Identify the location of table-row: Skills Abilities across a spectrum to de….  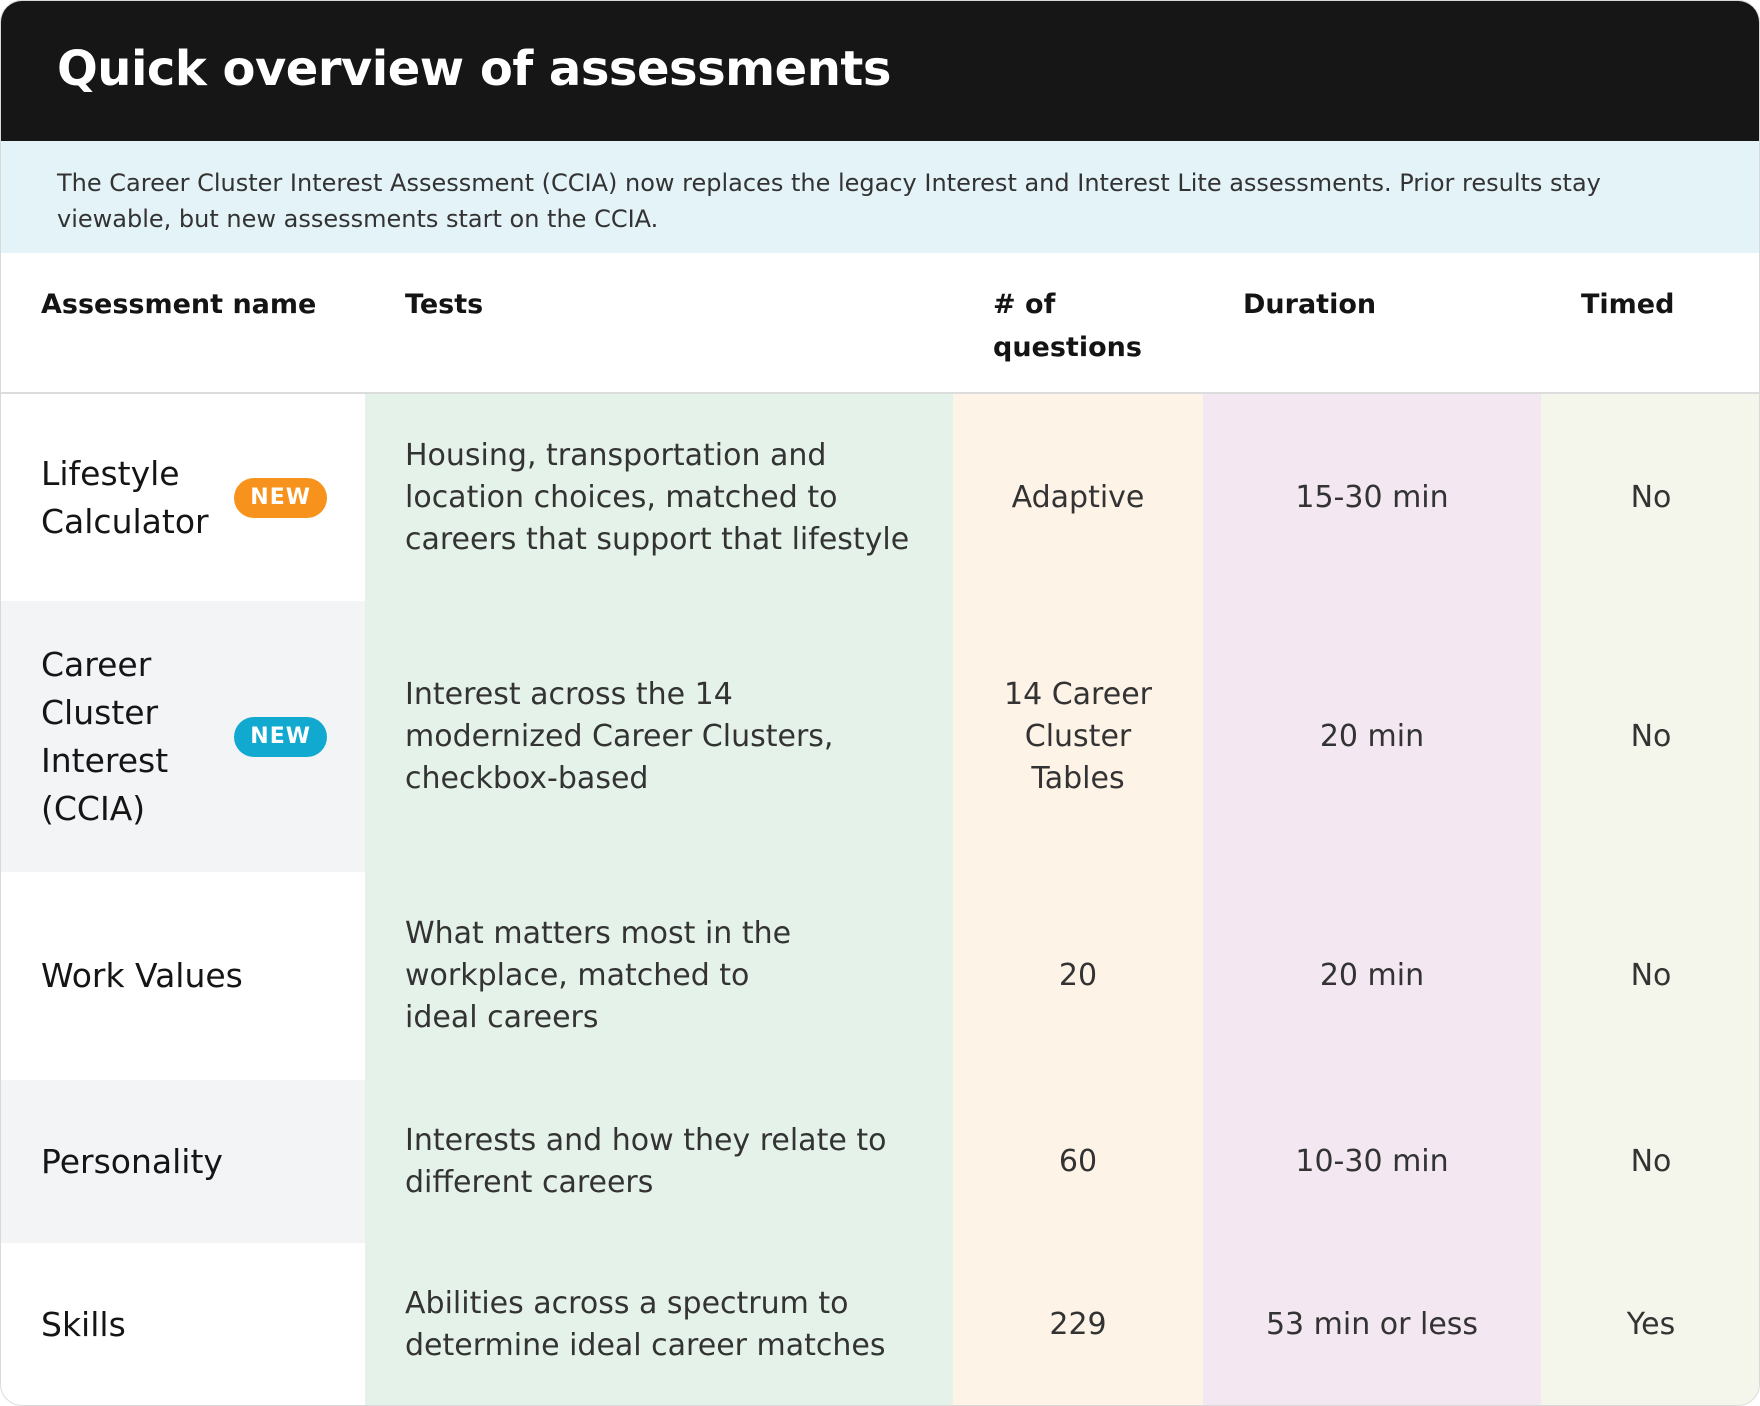
(880, 1324).